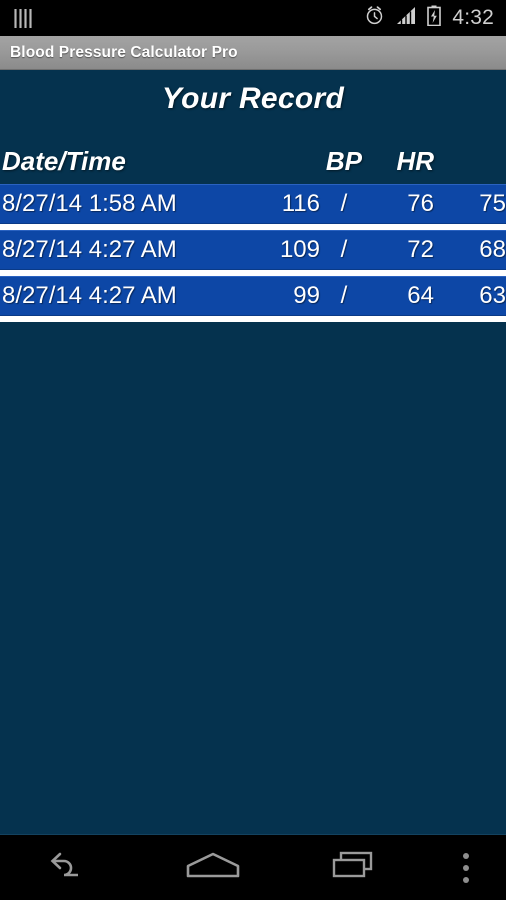 The image size is (506, 900). I want to click on overflow-menu-icon, so click(466, 867).